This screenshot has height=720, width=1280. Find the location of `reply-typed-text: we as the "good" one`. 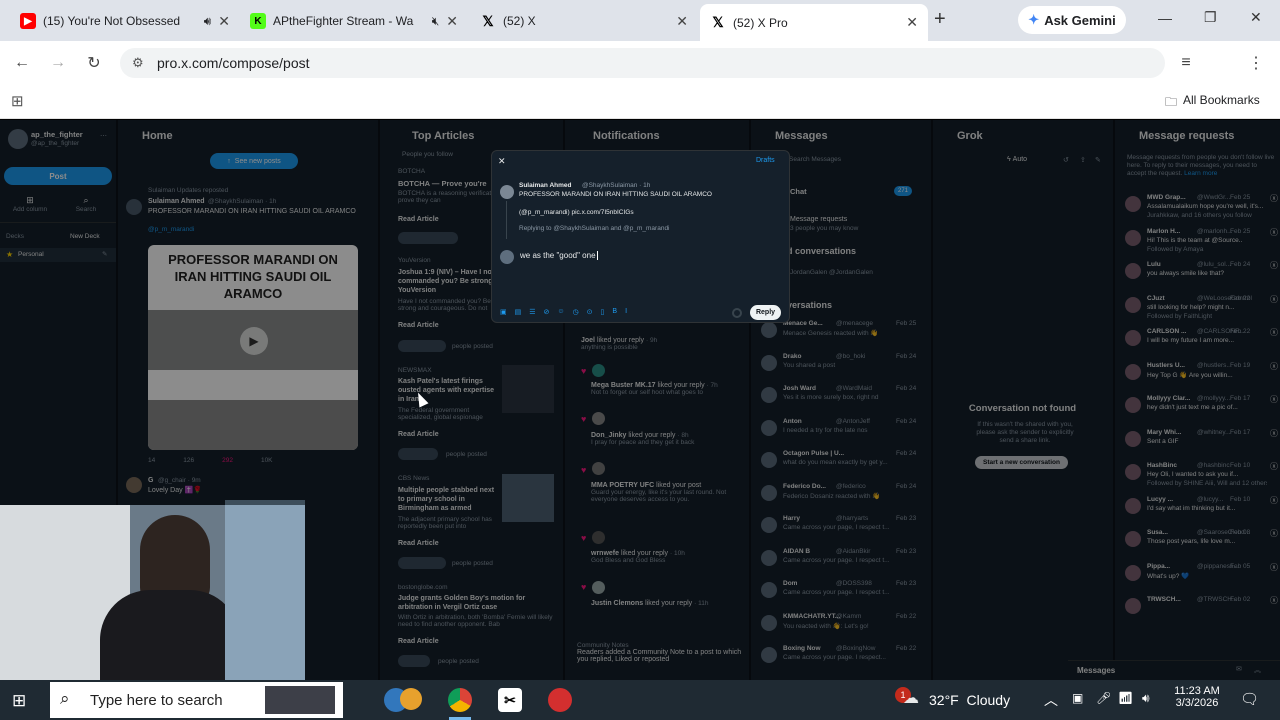

reply-typed-text: we as the "good" one is located at coordinates (558, 255).